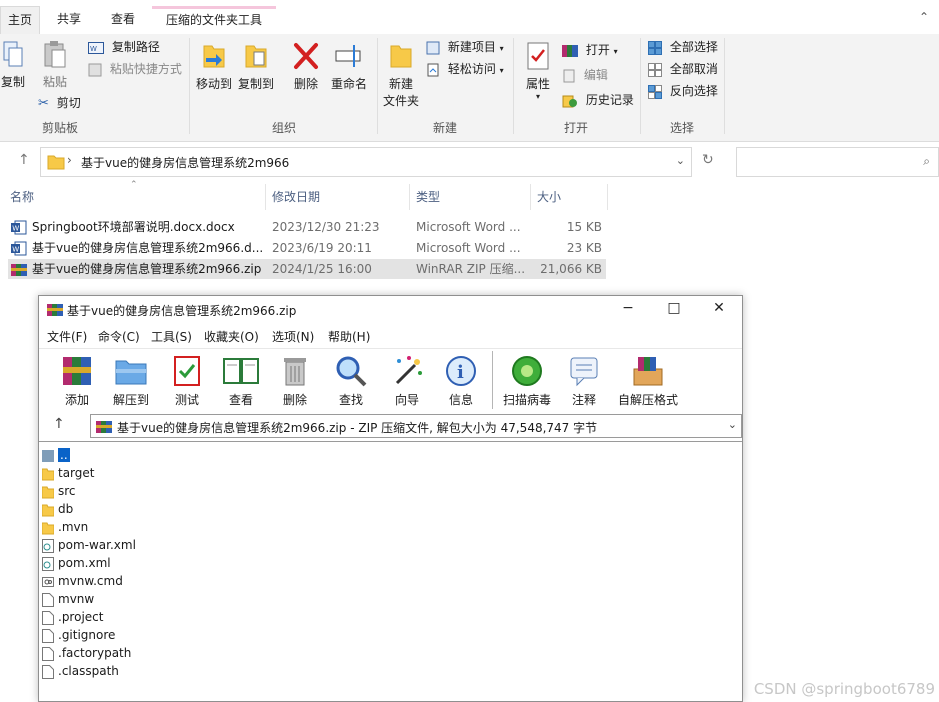 This screenshot has width=939, height=702. Describe the element at coordinates (306, 66) in the screenshot. I see `delete-button: 删除` at that location.